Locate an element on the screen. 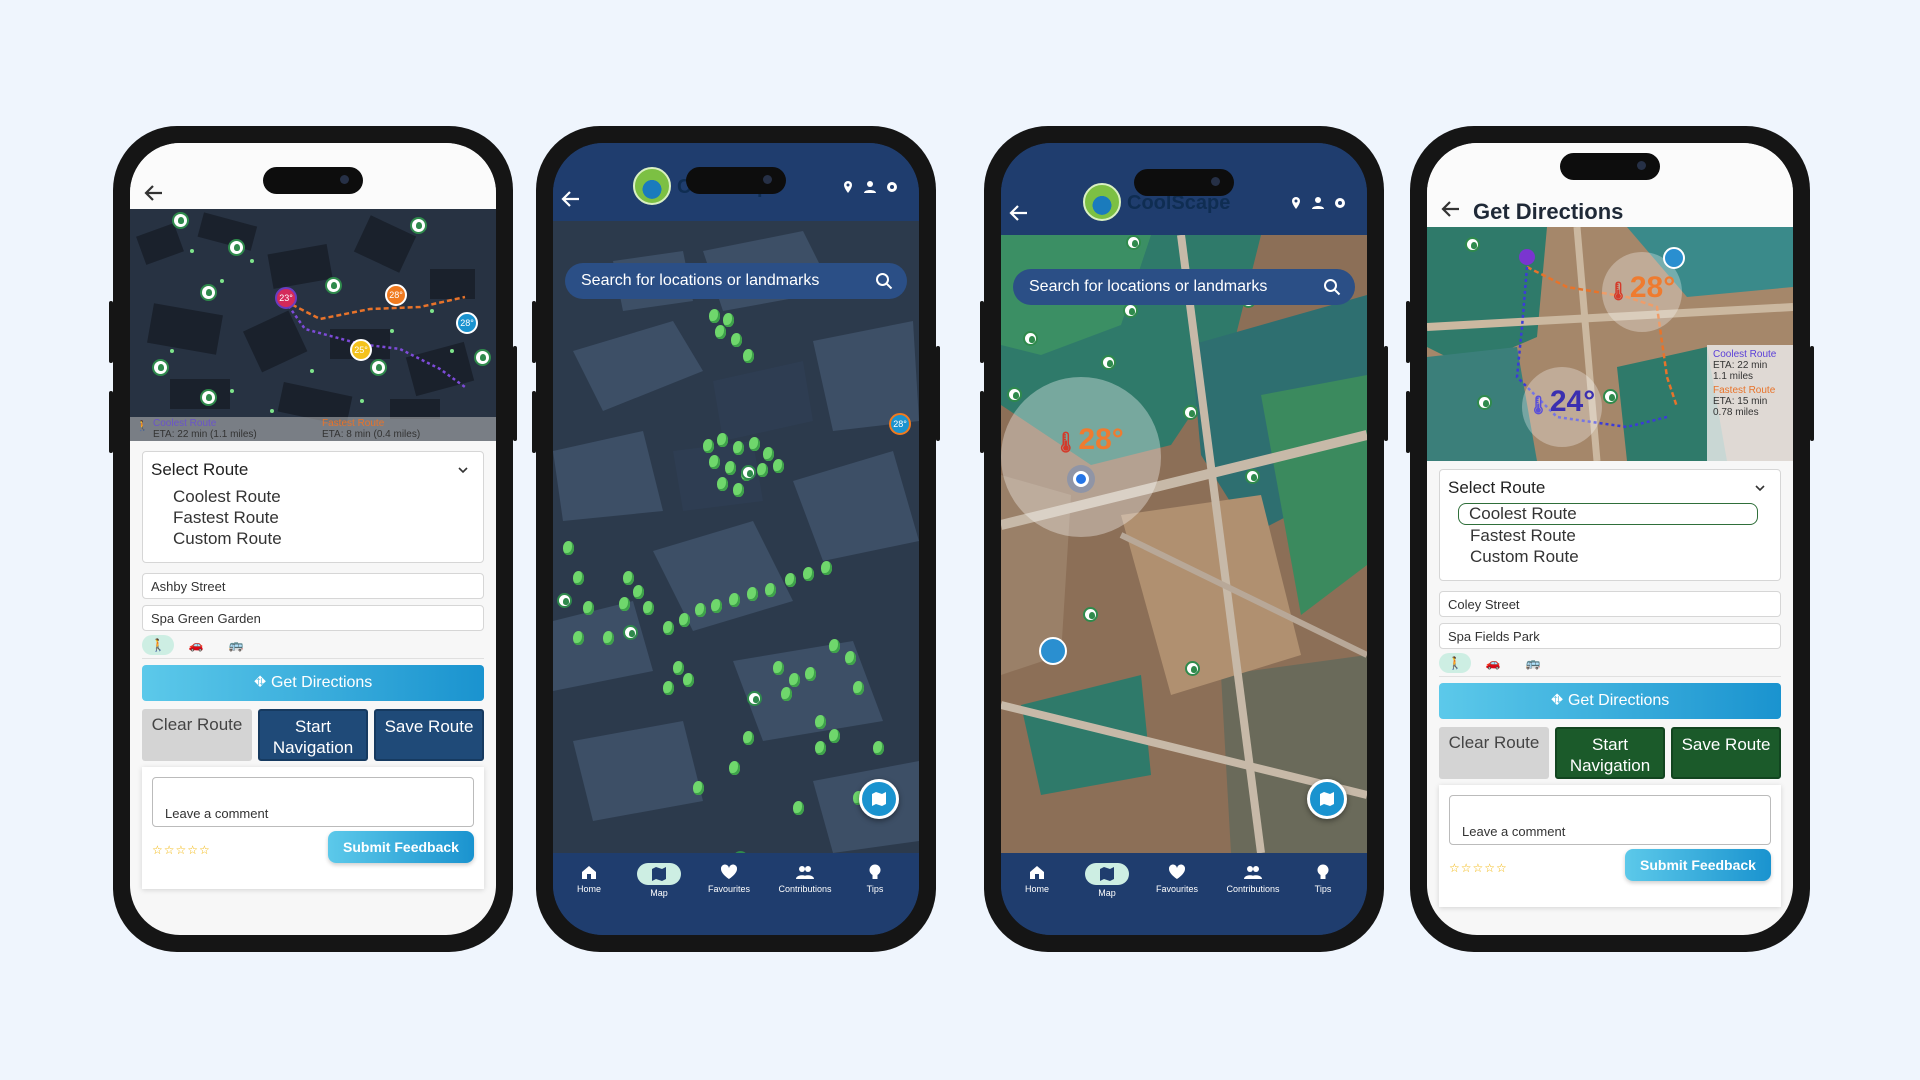  screen: CoolScape is located at coordinates (736, 539).